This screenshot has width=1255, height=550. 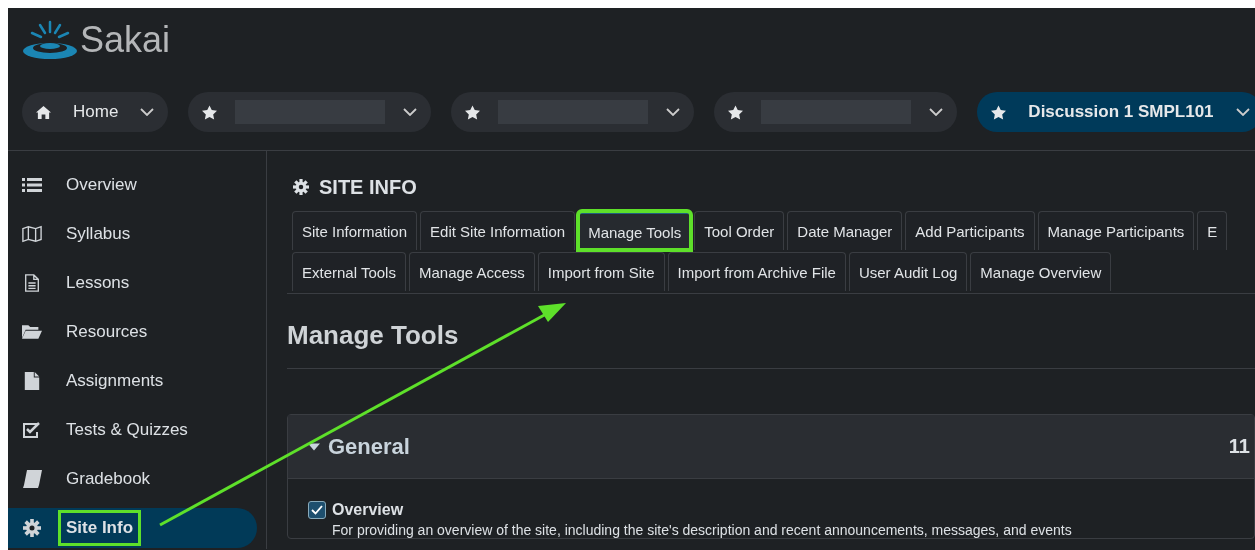 I want to click on map-icon, so click(x=32, y=234).